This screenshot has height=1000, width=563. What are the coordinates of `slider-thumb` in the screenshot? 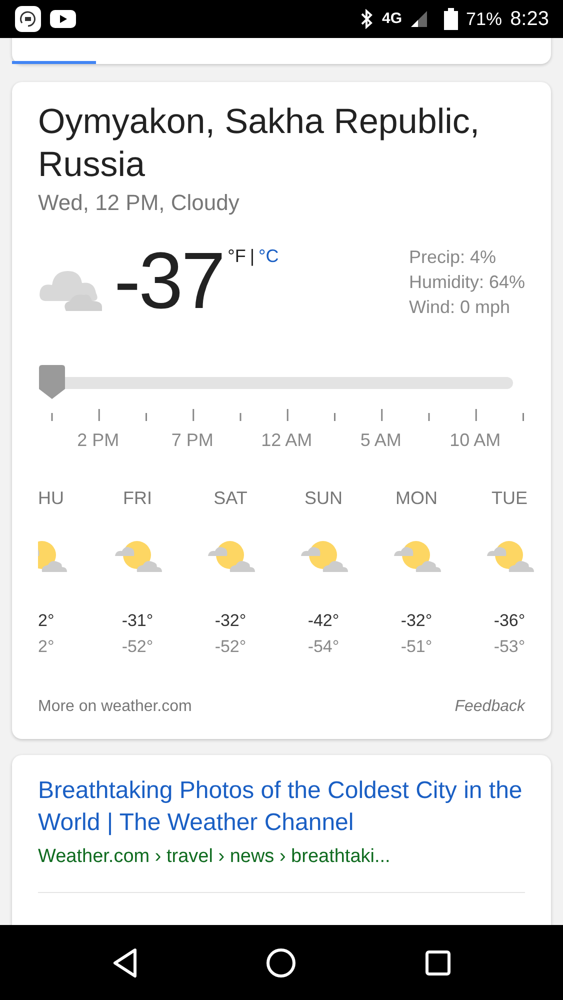 It's located at (52, 382).